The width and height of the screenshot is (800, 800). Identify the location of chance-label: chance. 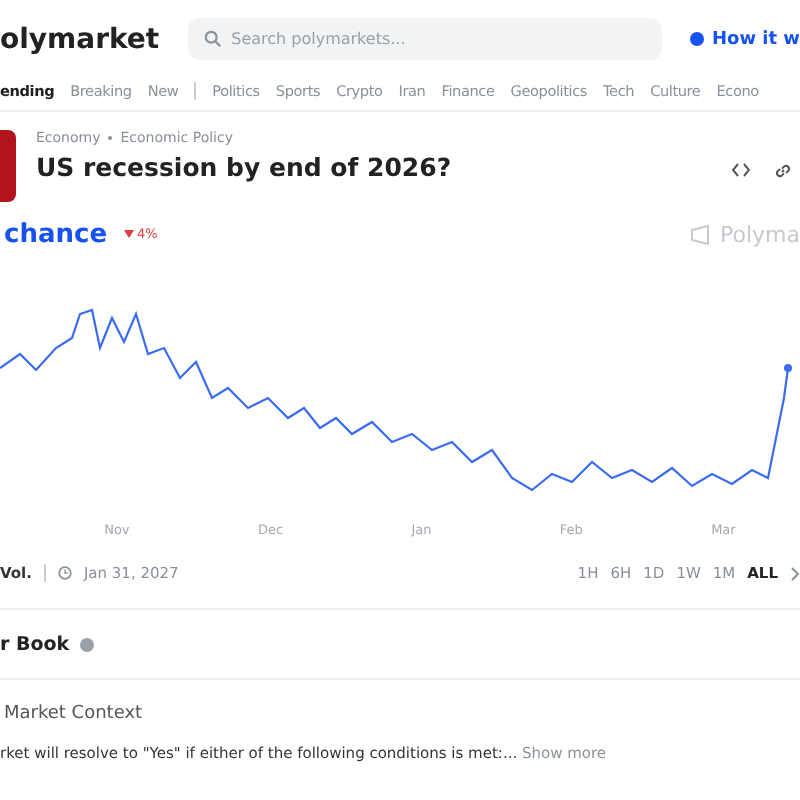
(55, 234).